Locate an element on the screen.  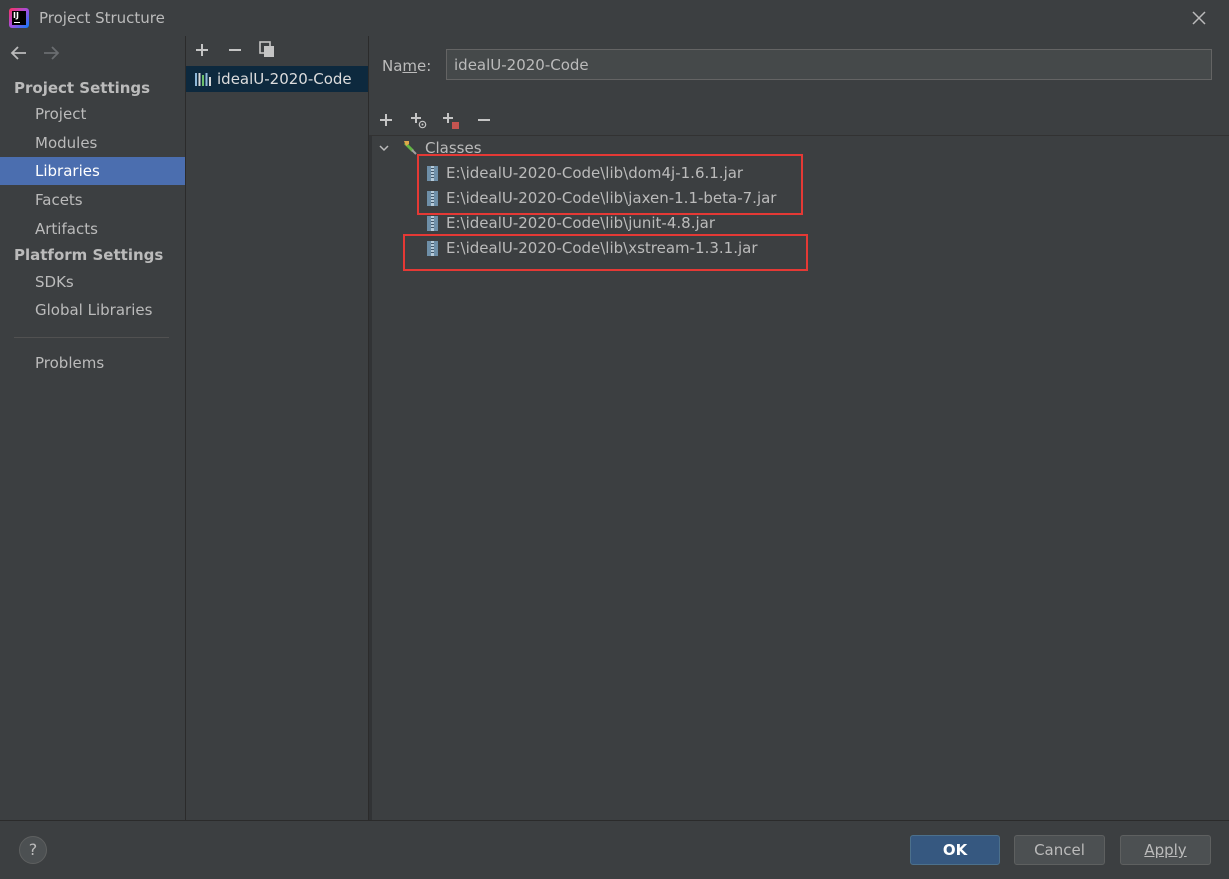
sidebar-item-problems: Problems is located at coordinates (92, 363).